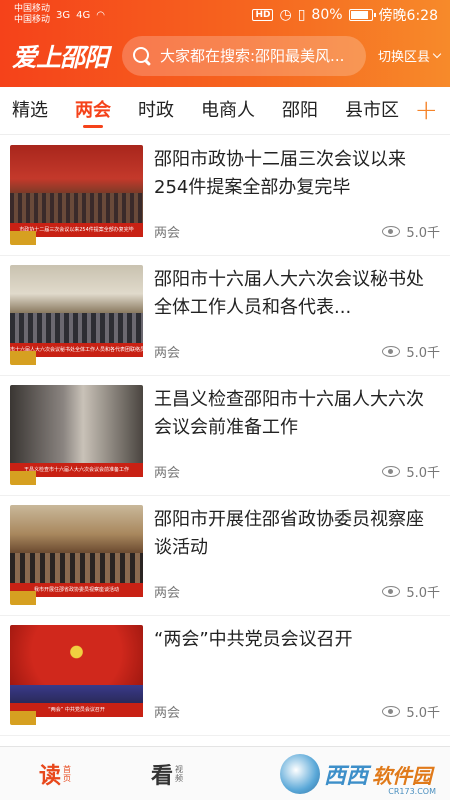  What do you see at coordinates (327, 15) in the screenshot?
I see `battery-percent: 80%` at bounding box center [327, 15].